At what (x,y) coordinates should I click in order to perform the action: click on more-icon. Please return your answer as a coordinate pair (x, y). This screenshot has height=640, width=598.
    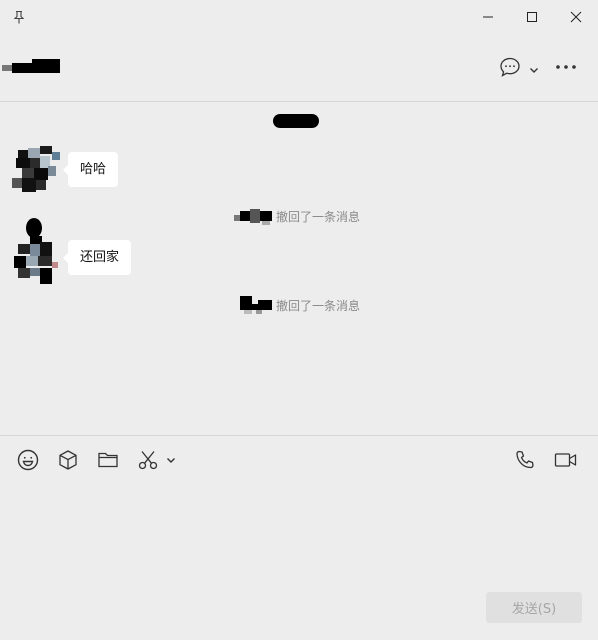
    Looking at the image, I should click on (566, 67).